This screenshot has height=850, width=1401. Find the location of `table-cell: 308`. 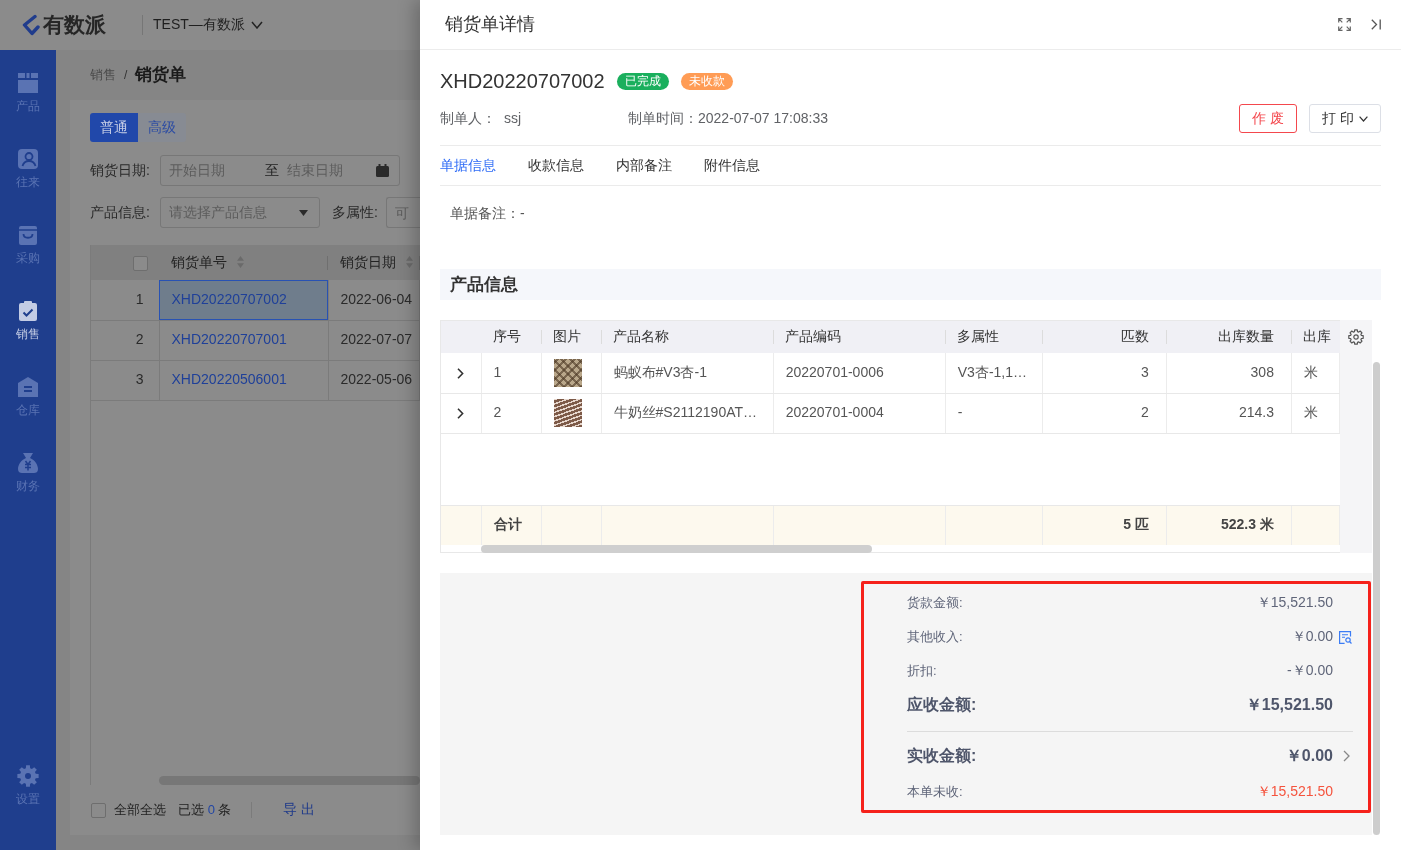

table-cell: 308 is located at coordinates (1229, 373).